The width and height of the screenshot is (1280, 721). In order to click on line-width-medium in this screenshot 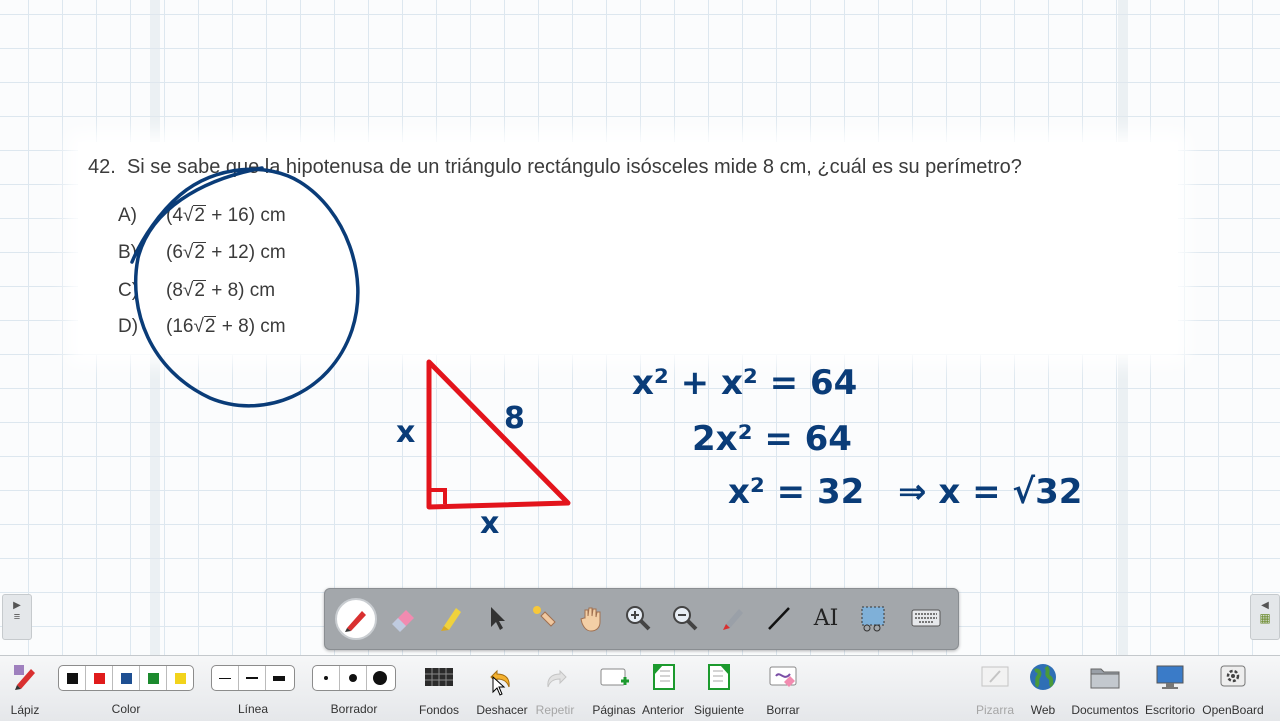, I will do `click(252, 678)`.